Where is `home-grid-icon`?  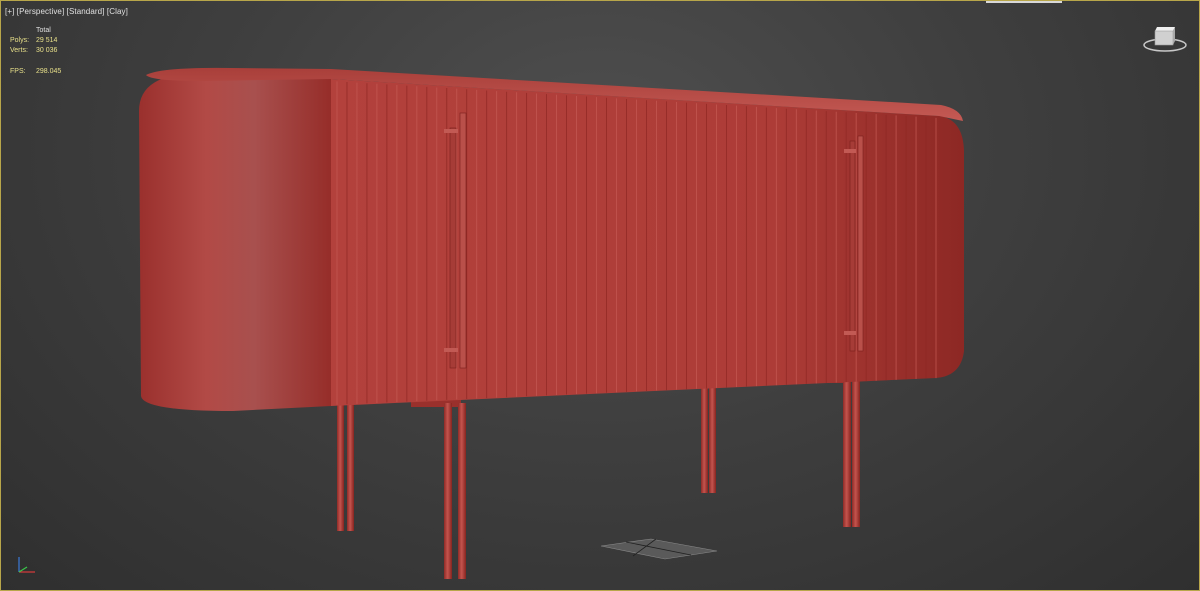
home-grid-icon is located at coordinates (659, 549).